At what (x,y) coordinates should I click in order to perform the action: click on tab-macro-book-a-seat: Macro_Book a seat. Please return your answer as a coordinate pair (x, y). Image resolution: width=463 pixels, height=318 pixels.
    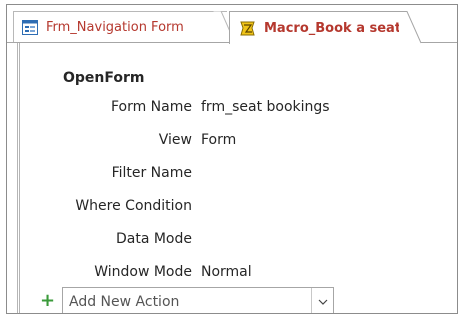
    Looking at the image, I should click on (318, 27).